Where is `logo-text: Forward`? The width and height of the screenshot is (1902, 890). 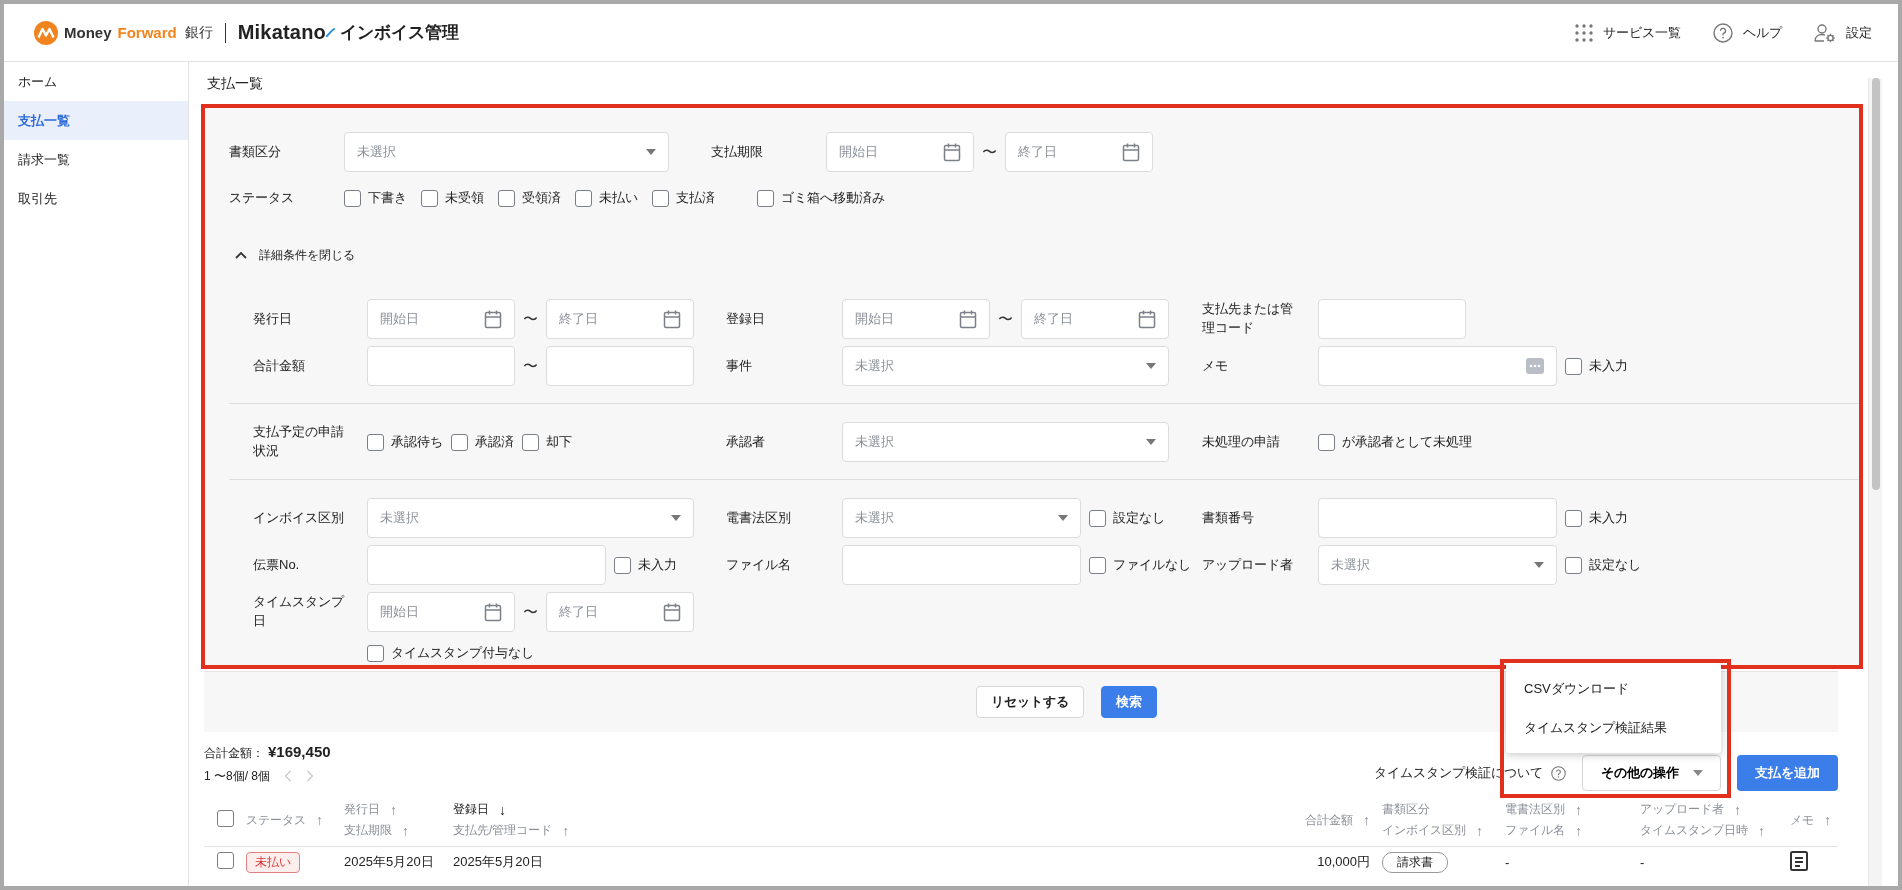
logo-text: Forward is located at coordinates (147, 32).